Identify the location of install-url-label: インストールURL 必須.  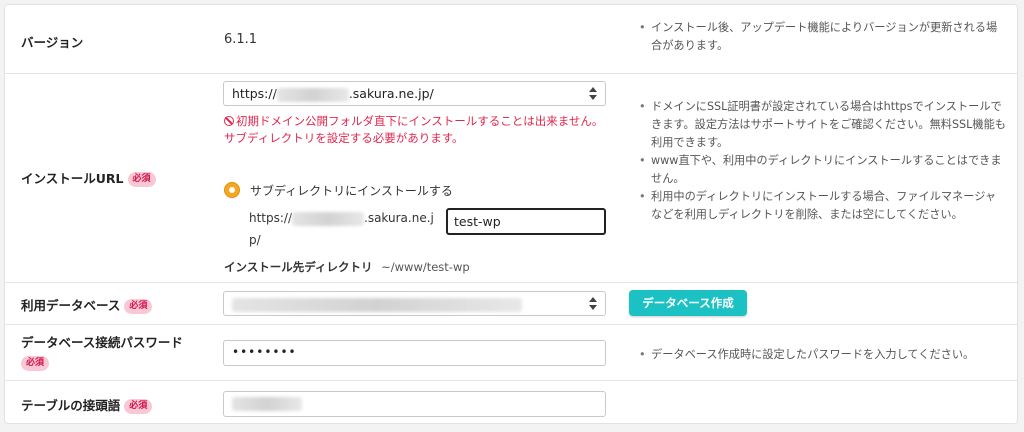
(88, 177).